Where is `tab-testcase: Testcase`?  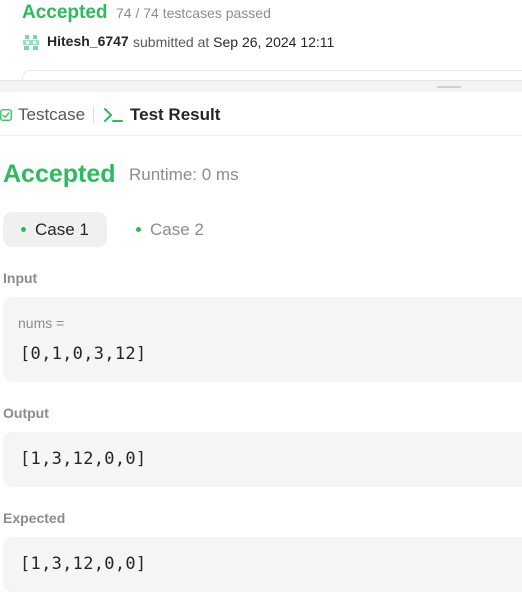
tab-testcase: Testcase is located at coordinates (42, 115).